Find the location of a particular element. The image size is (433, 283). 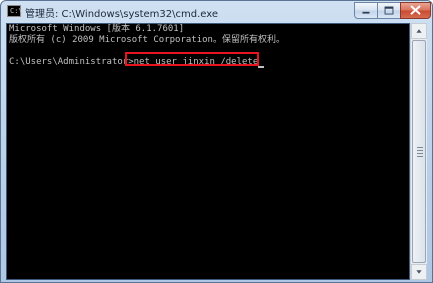

minimize-icon is located at coordinates (366, 12).